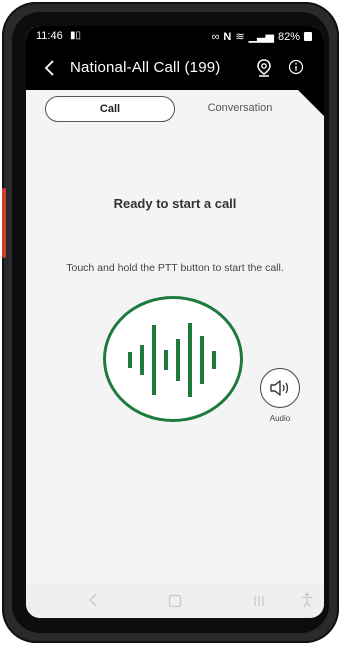 This screenshot has height=646, width=343. I want to click on tab-conversation: Conversation, so click(240, 108).